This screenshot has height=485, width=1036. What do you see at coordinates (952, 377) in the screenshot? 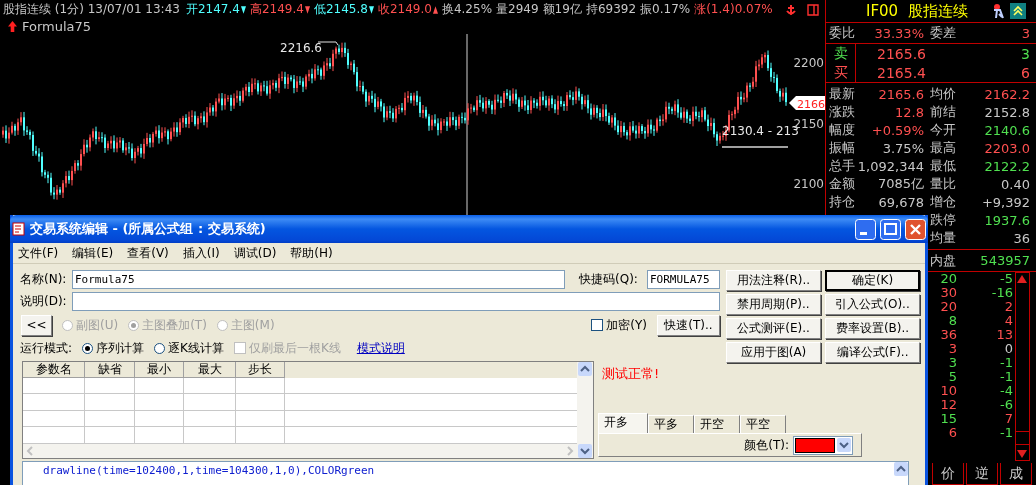
I see `tick-volume: 5` at bounding box center [952, 377].